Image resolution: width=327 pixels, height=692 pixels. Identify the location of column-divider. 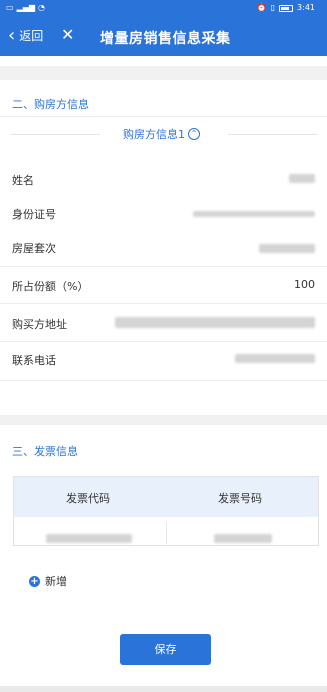
(166, 533).